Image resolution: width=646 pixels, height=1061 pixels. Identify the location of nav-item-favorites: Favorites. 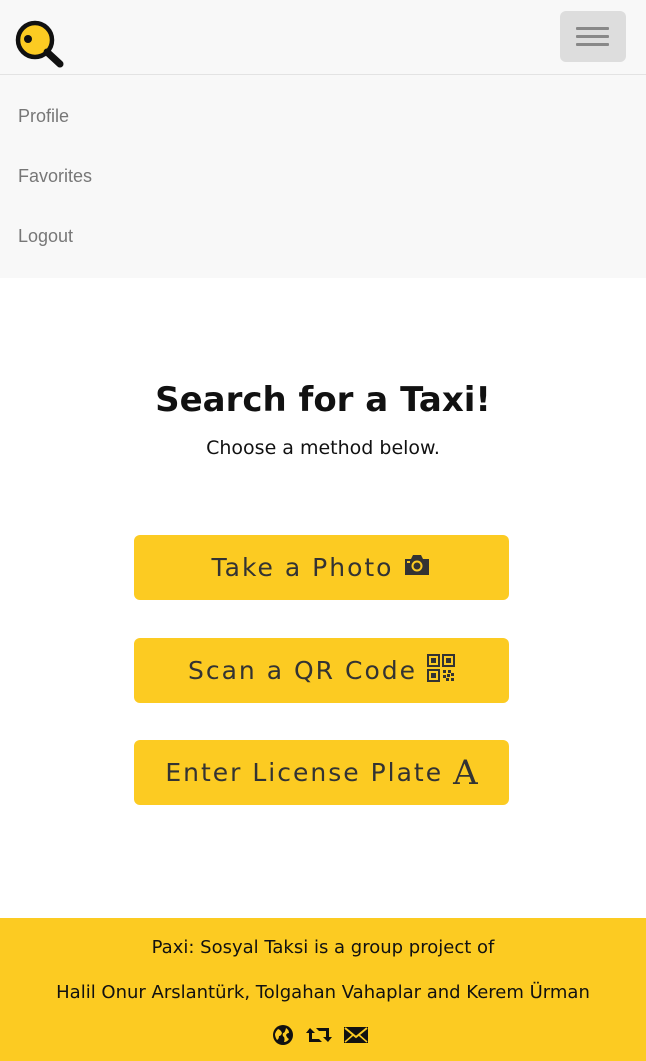
(55, 176).